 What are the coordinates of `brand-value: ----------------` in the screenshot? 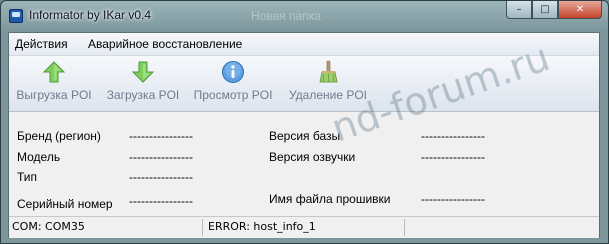 It's located at (161, 136).